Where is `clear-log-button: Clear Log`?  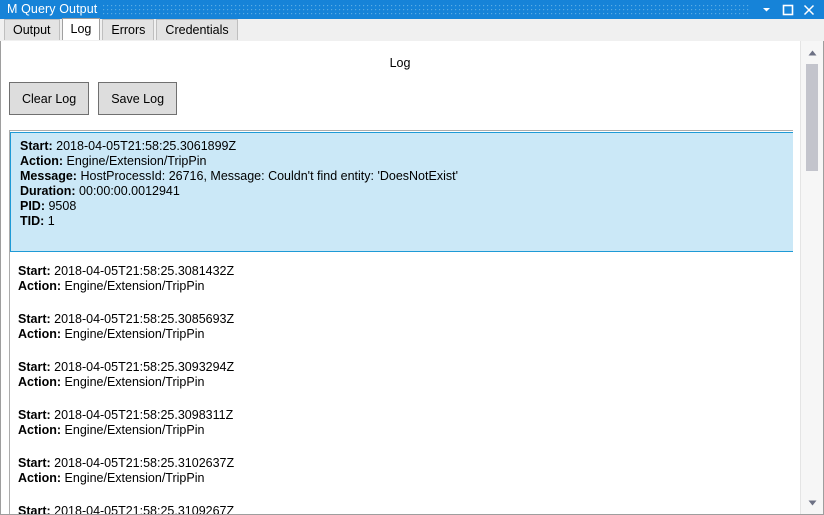 clear-log-button: Clear Log is located at coordinates (49, 98).